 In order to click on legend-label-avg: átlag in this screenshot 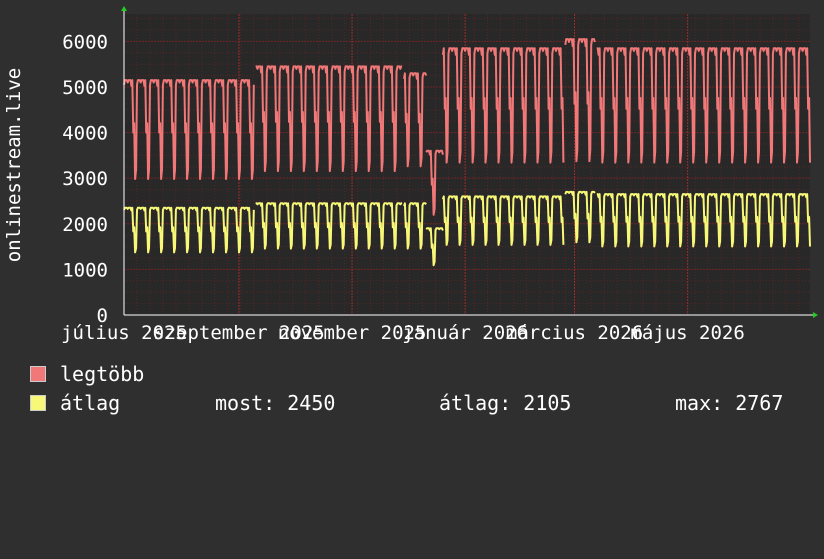, I will do `click(90, 403)`.